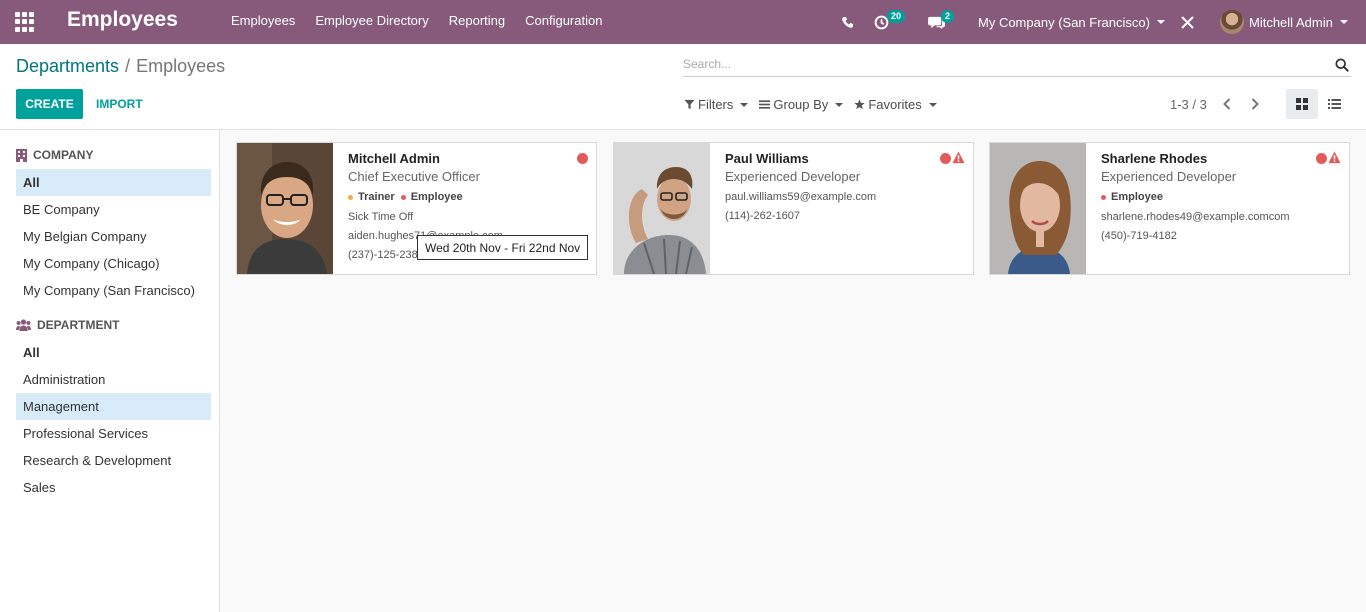 This screenshot has width=1366, height=612. I want to click on kanban-grid-icon, so click(1302, 104).